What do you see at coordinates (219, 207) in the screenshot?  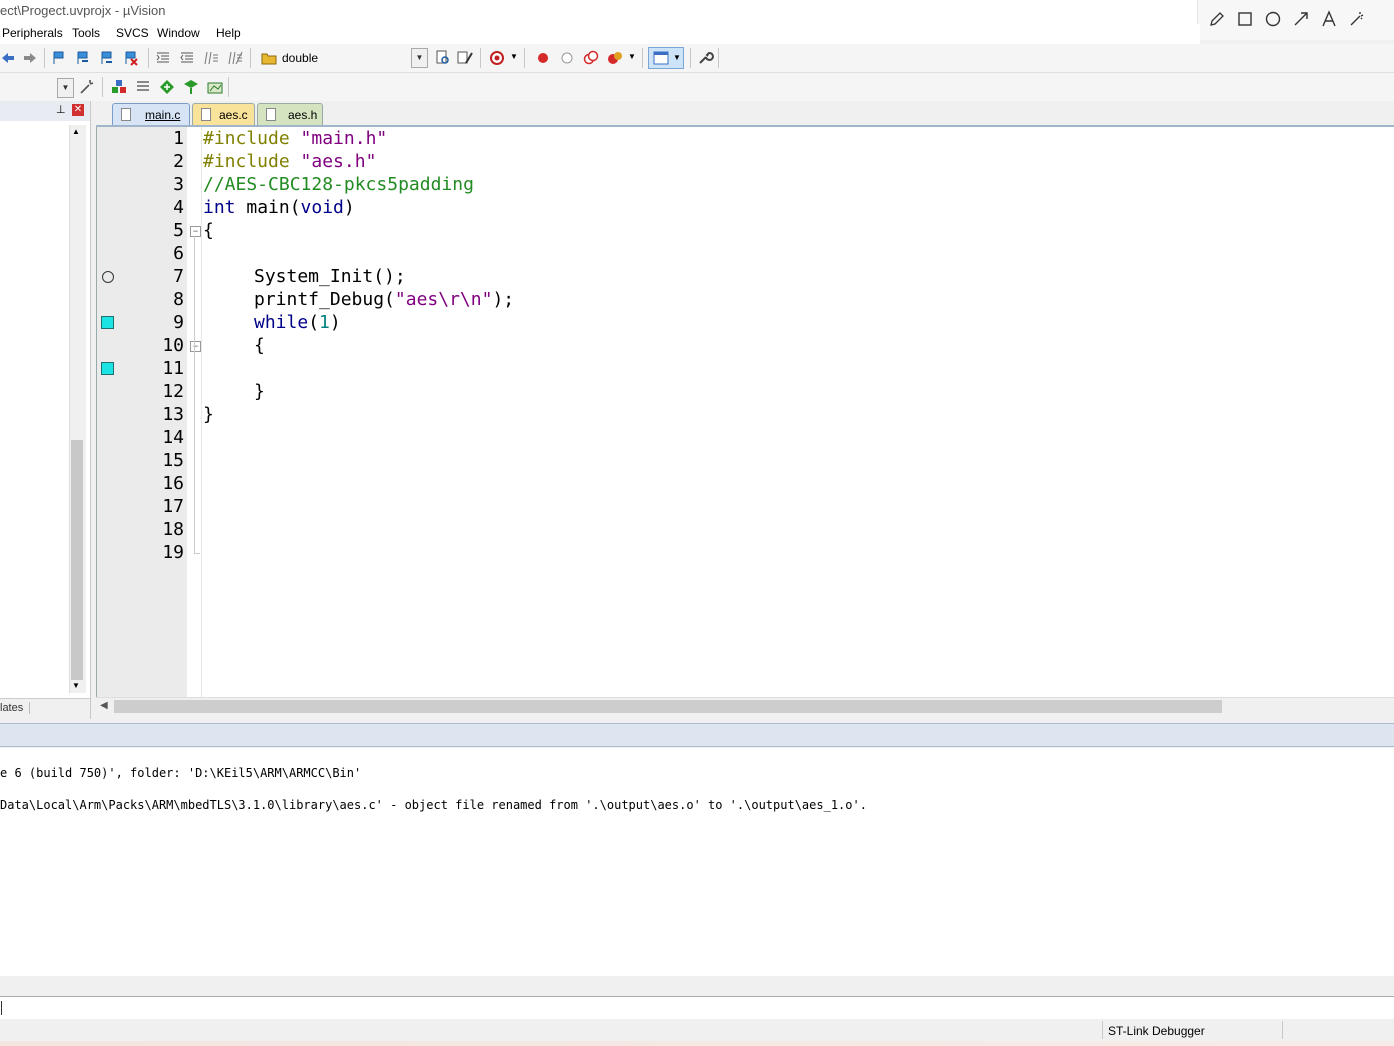 I see `keyword-token: int` at bounding box center [219, 207].